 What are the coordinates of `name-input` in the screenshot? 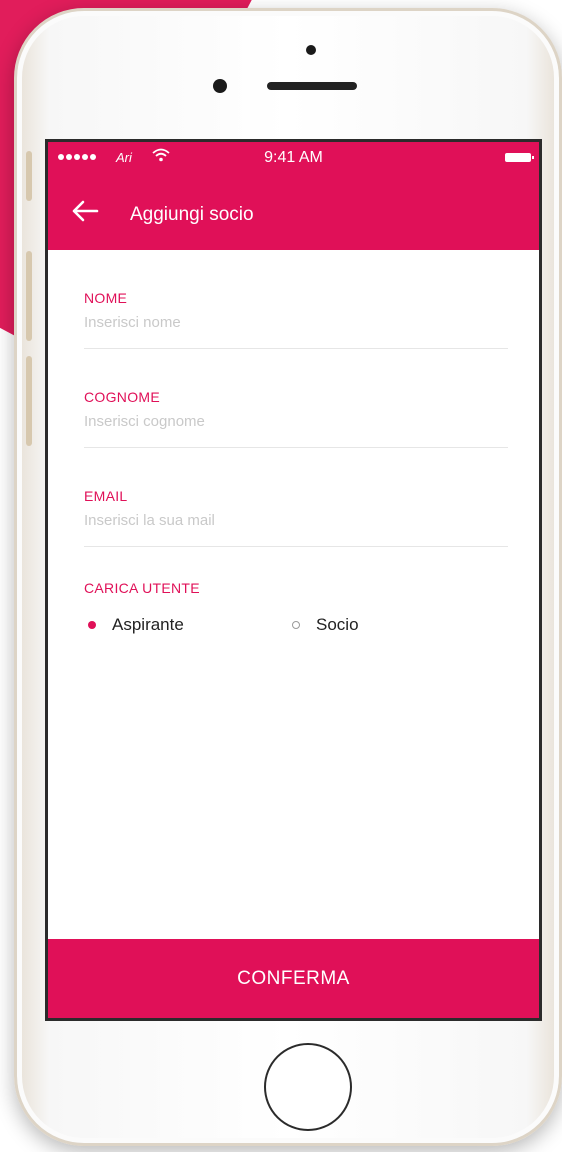 It's located at (296, 322).